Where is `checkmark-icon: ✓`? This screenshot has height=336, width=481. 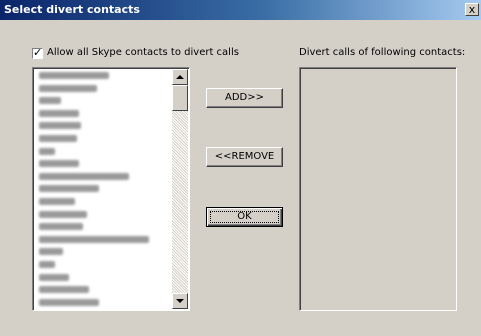
checkmark-icon: ✓ is located at coordinates (38, 52).